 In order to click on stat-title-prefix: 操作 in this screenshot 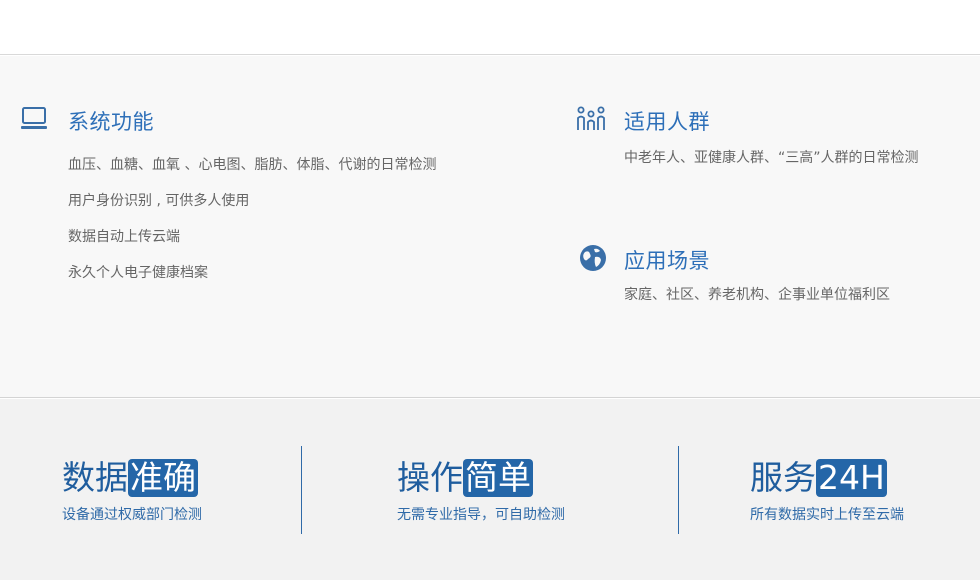, I will do `click(430, 477)`.